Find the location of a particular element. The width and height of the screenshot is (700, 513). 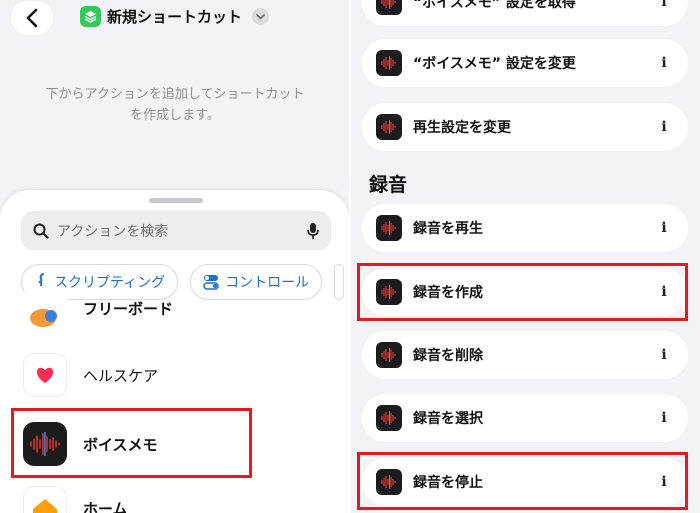

list-item-home: ホーム is located at coordinates (75, 499).